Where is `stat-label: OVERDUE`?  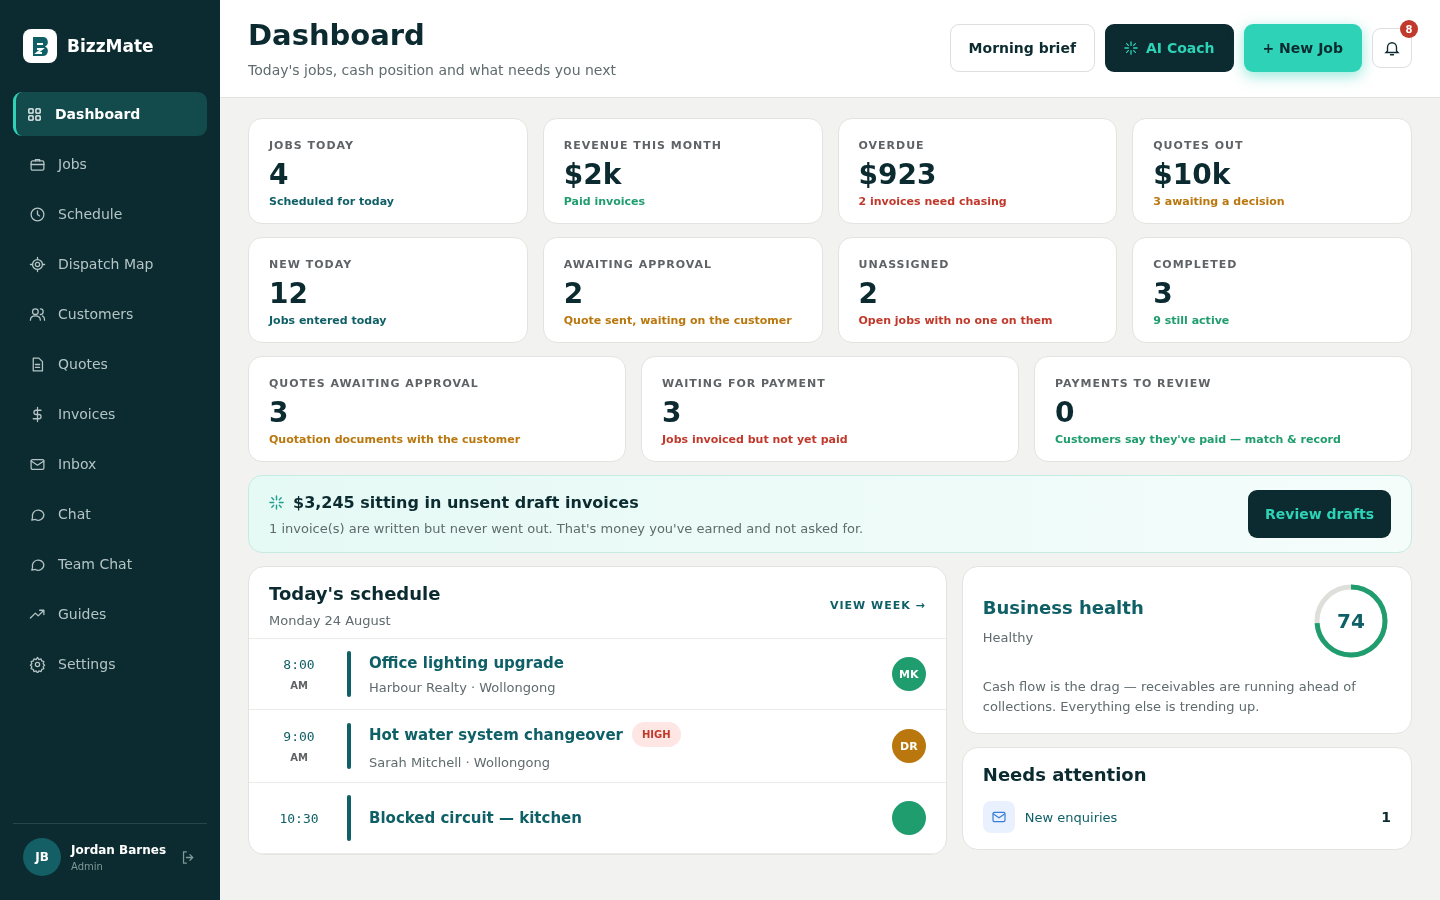
stat-label: OVERDUE is located at coordinates (892, 145).